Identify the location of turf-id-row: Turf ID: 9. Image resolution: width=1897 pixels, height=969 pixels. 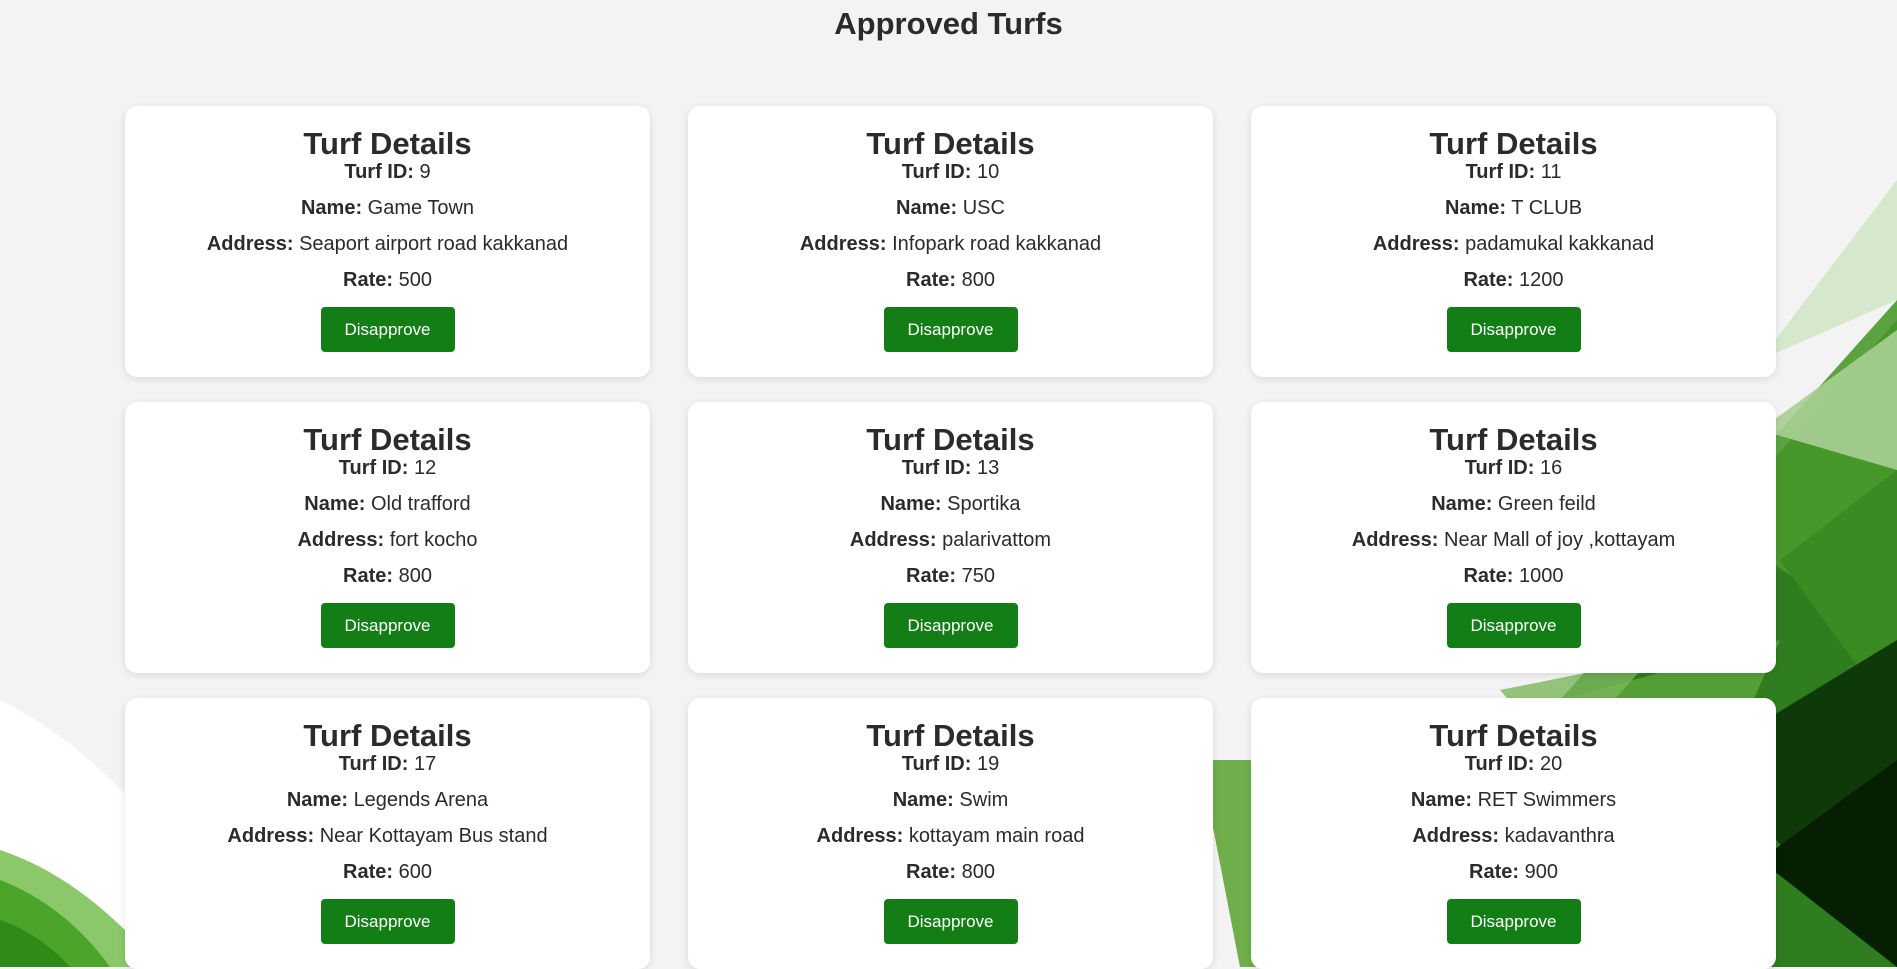
(387, 172).